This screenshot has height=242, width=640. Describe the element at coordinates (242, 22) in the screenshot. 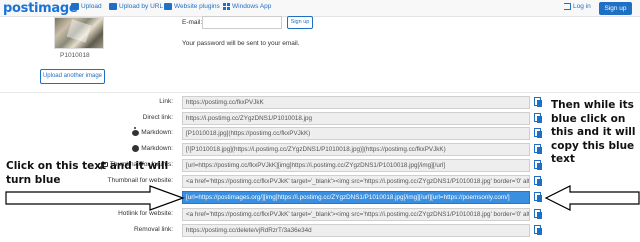

I see `email-field` at that location.